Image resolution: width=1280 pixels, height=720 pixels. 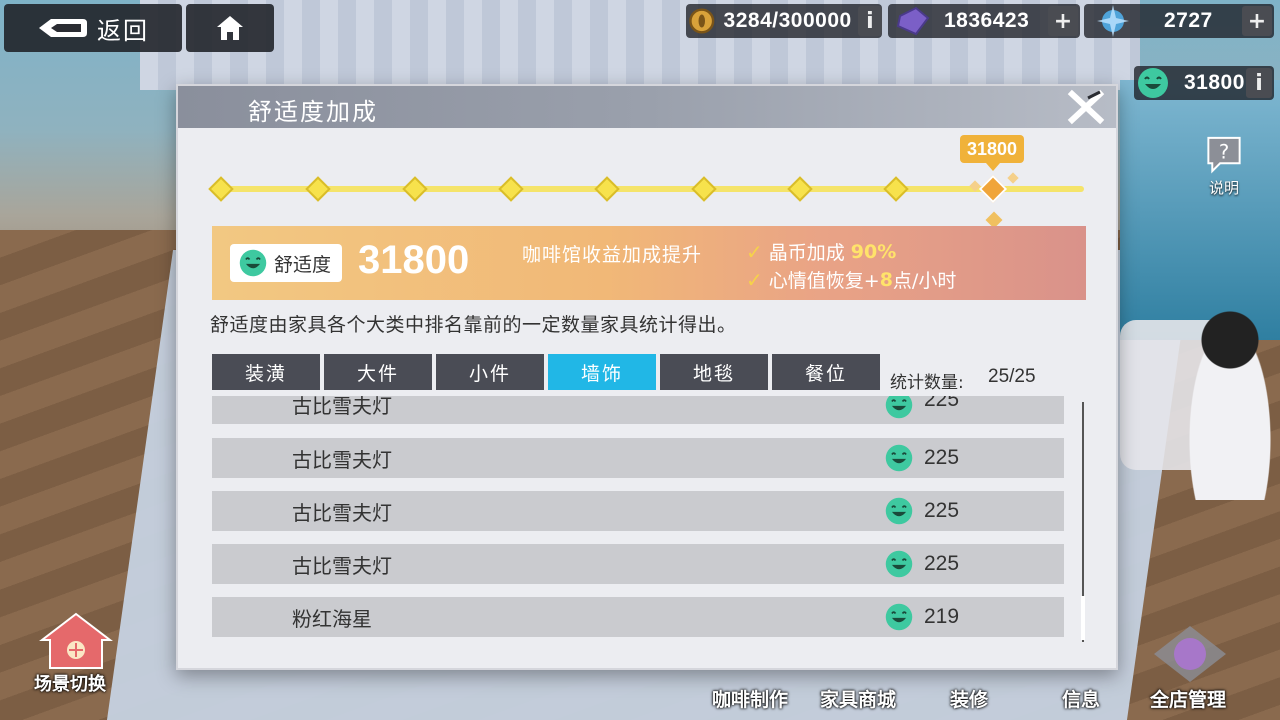 I want to click on coin-counter: 3284/300000 i, so click(x=784, y=21).